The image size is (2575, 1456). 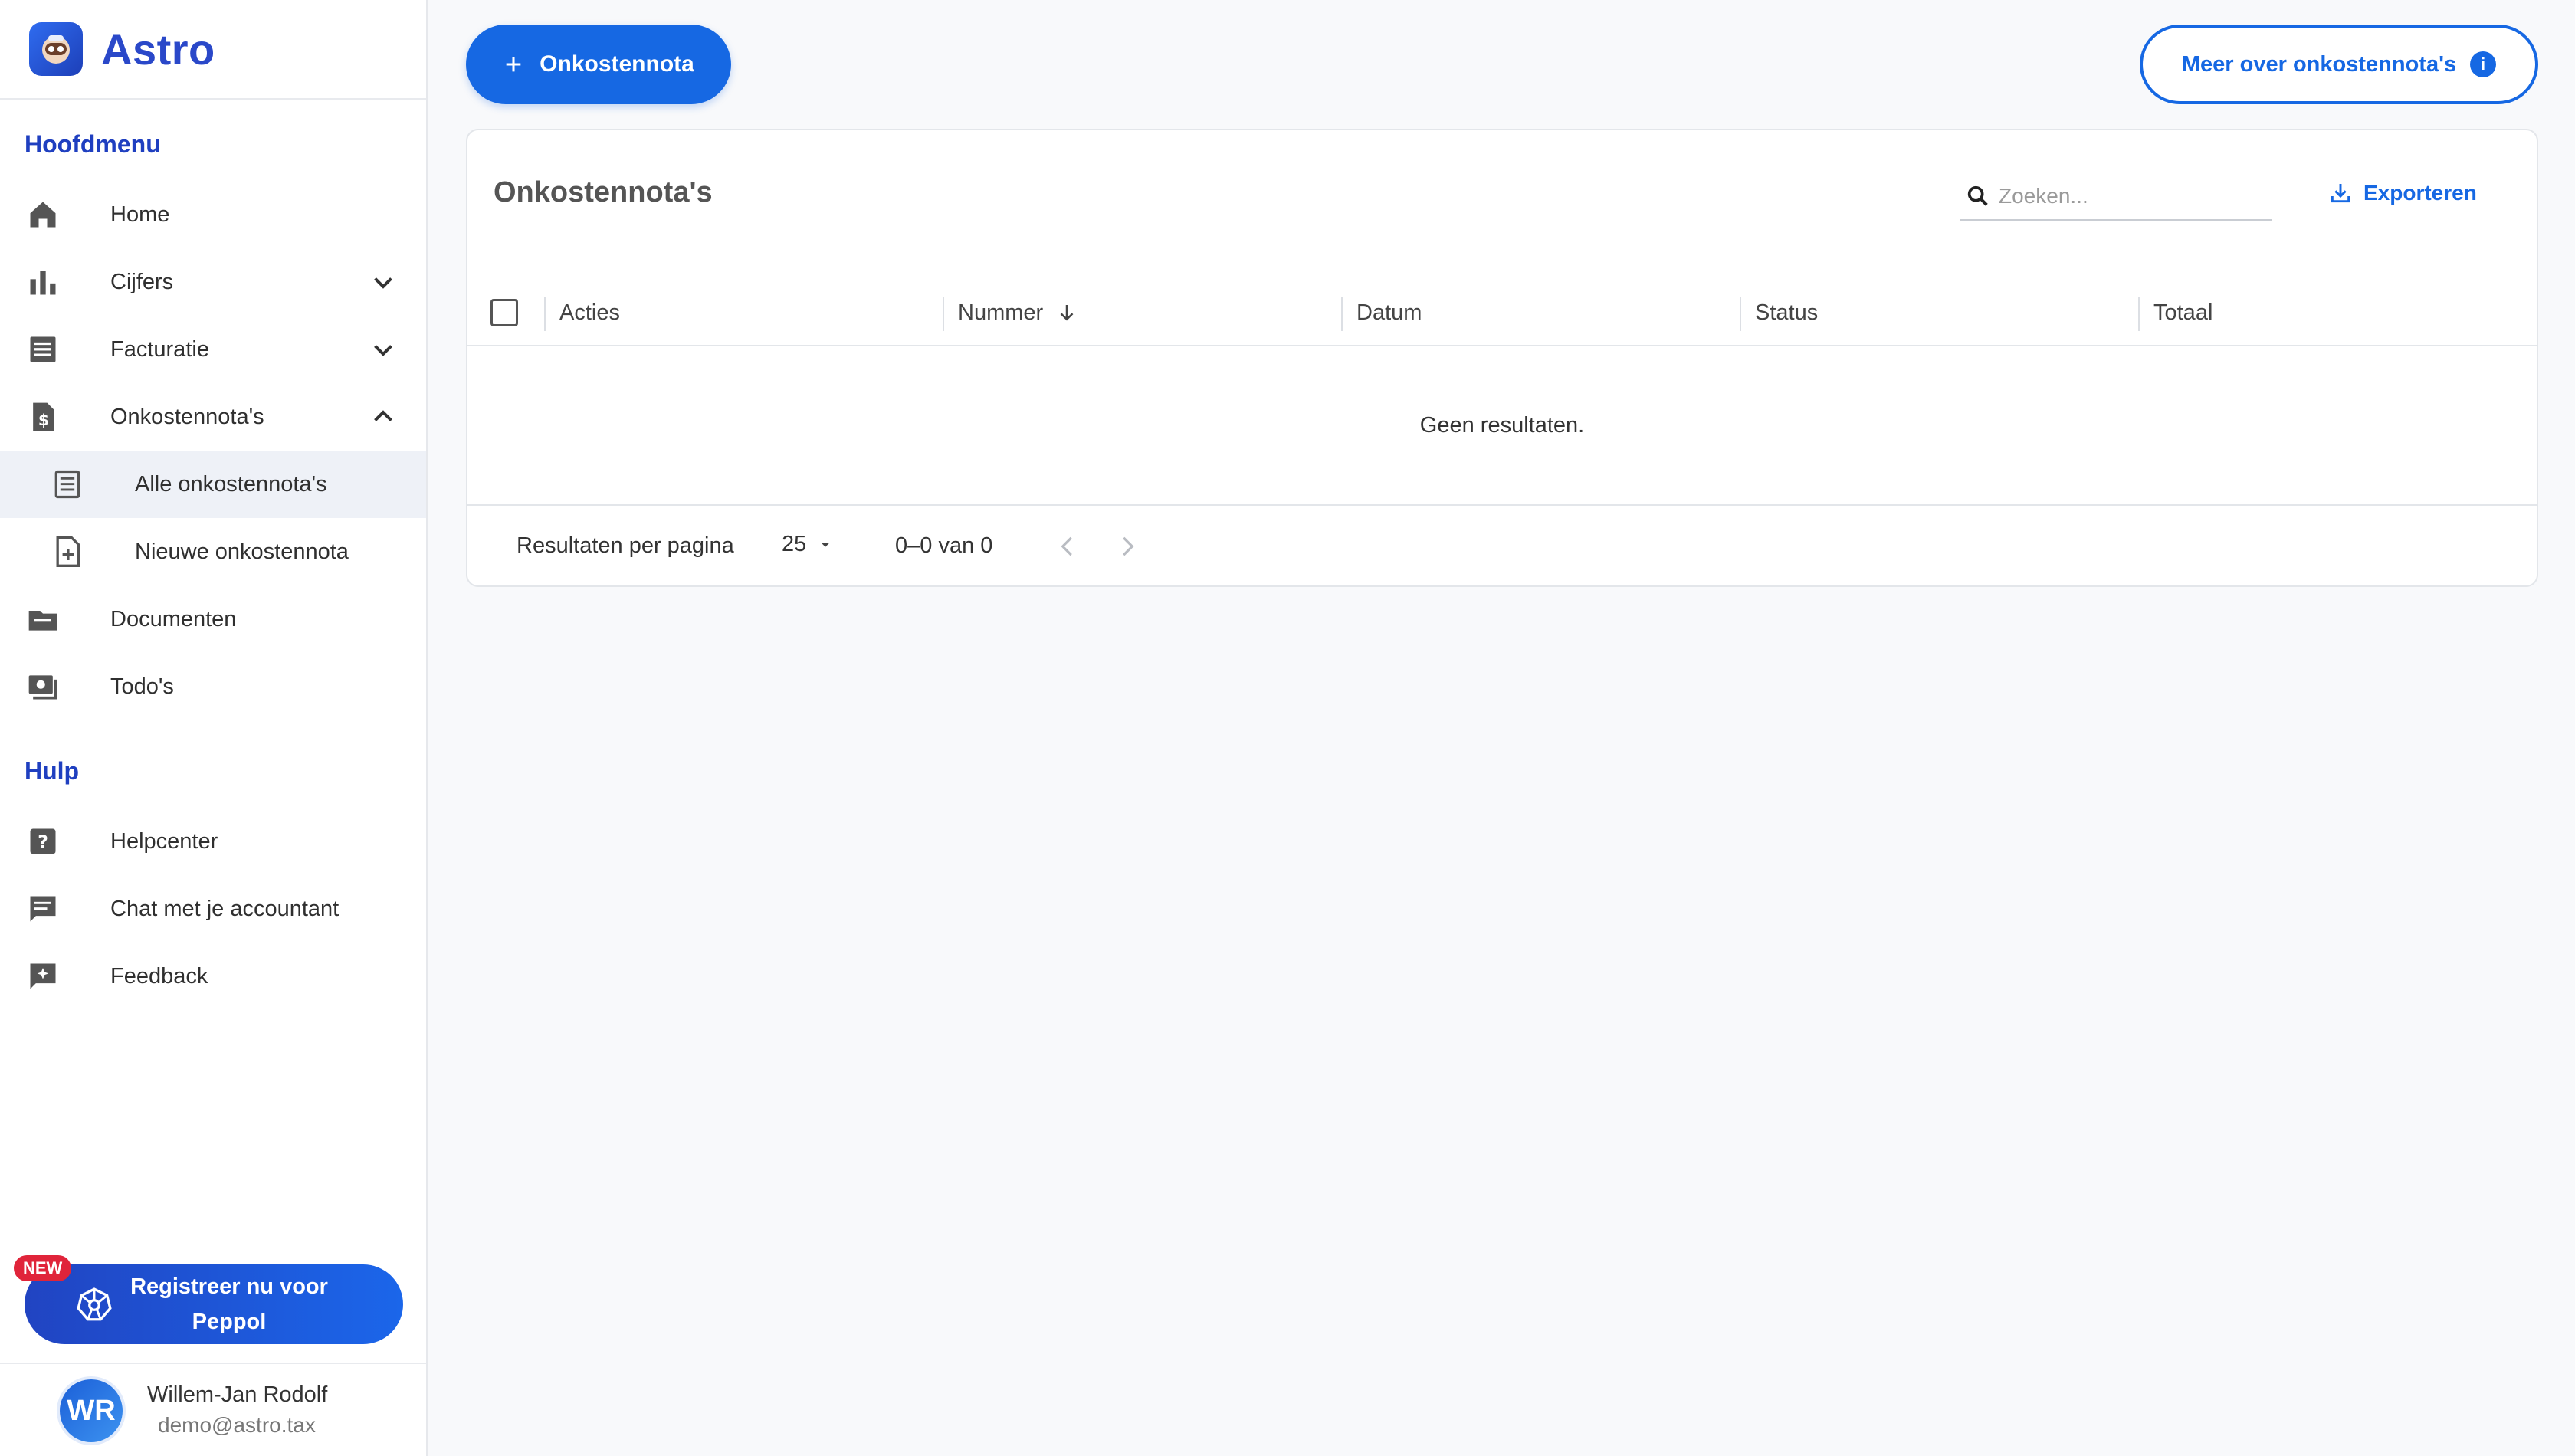 I want to click on sidebar-item-chat: Chat met je accountant, so click(x=213, y=909).